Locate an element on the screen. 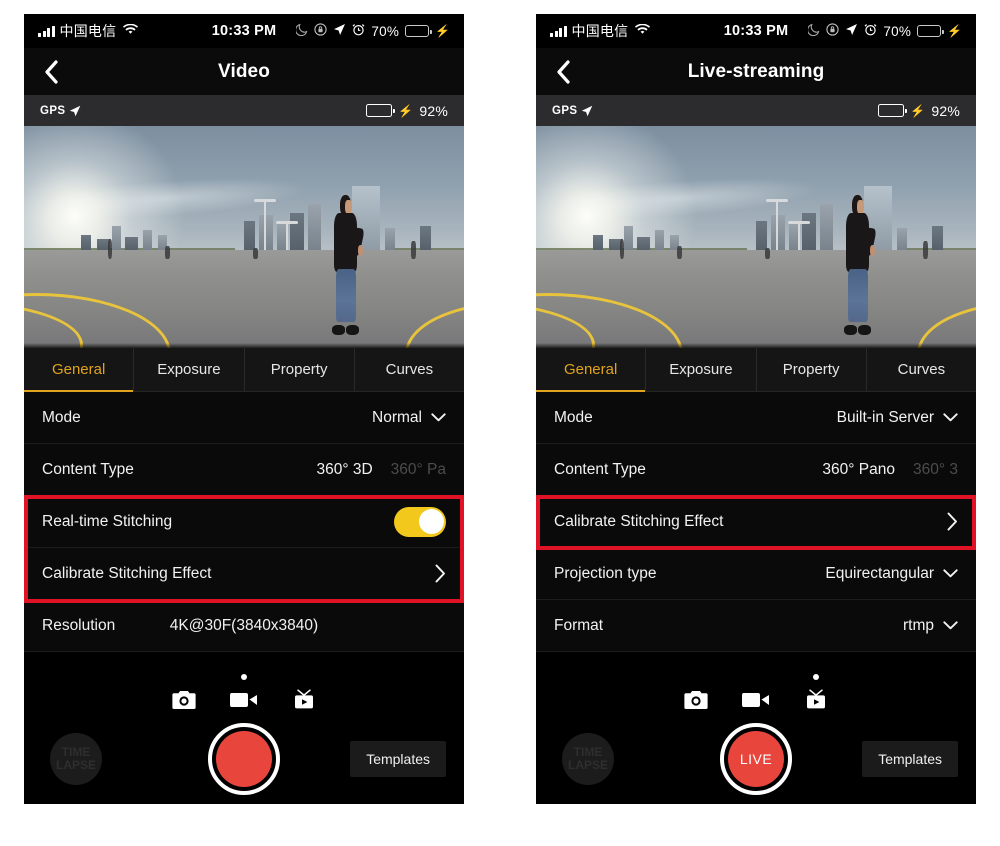 The height and width of the screenshot is (846, 1000). row-content-type: Content Type 360° Pano 360° 3 is located at coordinates (756, 470).